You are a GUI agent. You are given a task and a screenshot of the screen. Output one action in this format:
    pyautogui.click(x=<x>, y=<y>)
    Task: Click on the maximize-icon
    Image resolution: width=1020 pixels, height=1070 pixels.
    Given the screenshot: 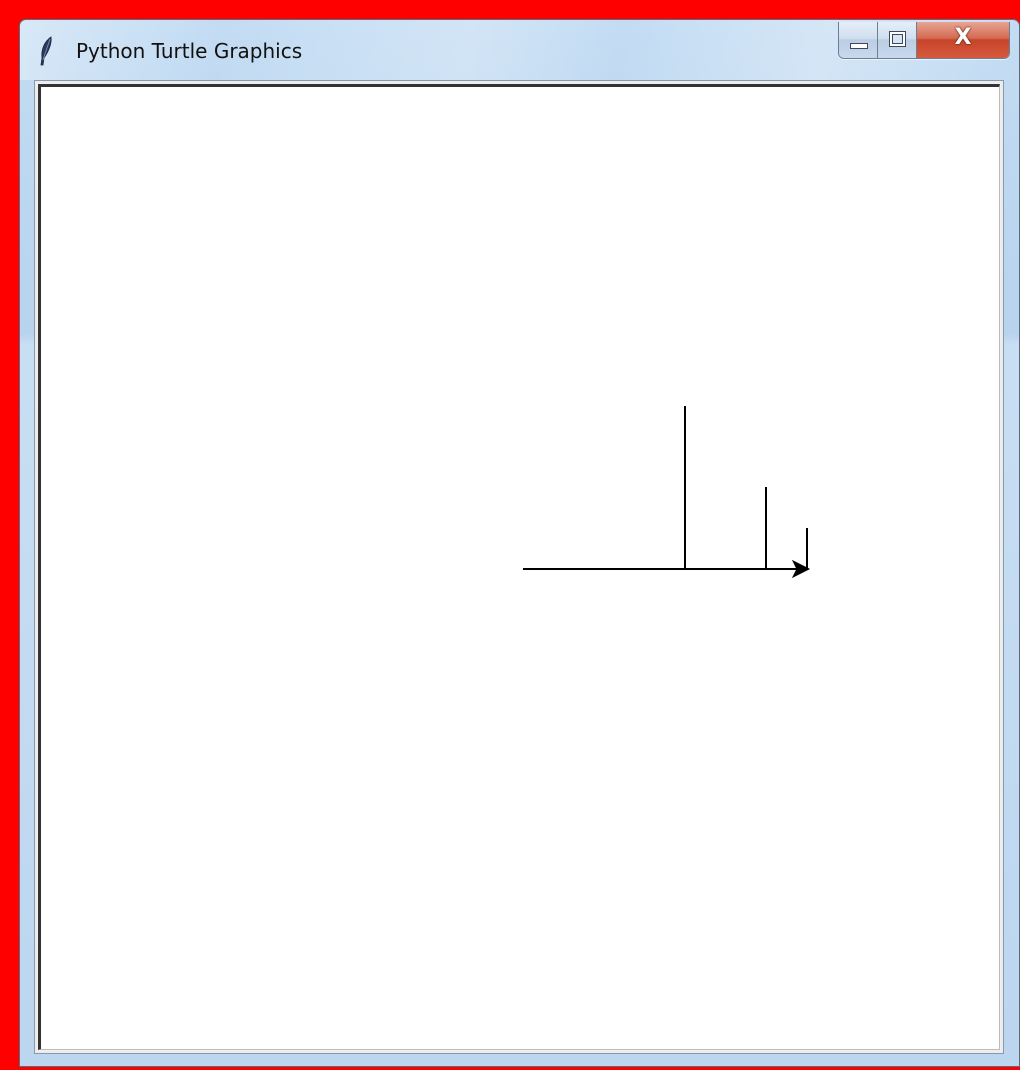 What is the action you would take?
    pyautogui.click(x=897, y=39)
    